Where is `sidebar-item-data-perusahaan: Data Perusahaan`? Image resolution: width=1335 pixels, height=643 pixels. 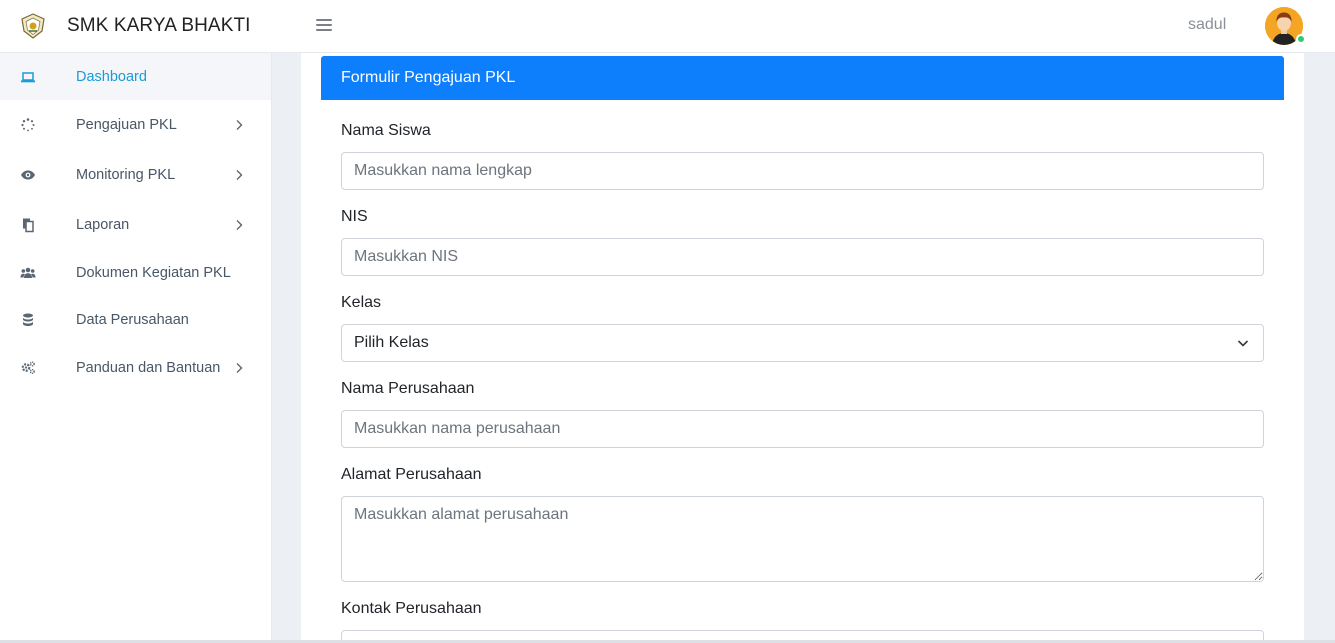
sidebar-item-data-perusahaan: Data Perusahaan is located at coordinates (135, 319).